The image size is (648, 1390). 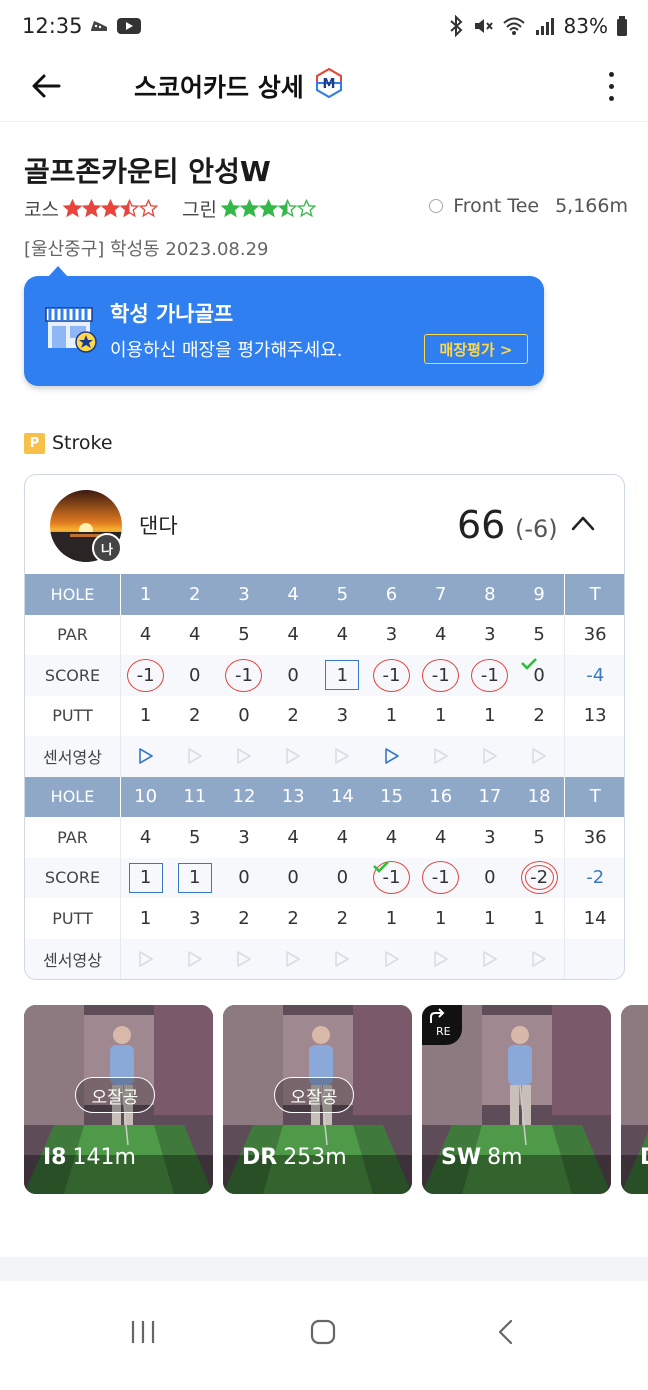 What do you see at coordinates (440, 594) in the screenshot?
I see `hole-number: 7` at bounding box center [440, 594].